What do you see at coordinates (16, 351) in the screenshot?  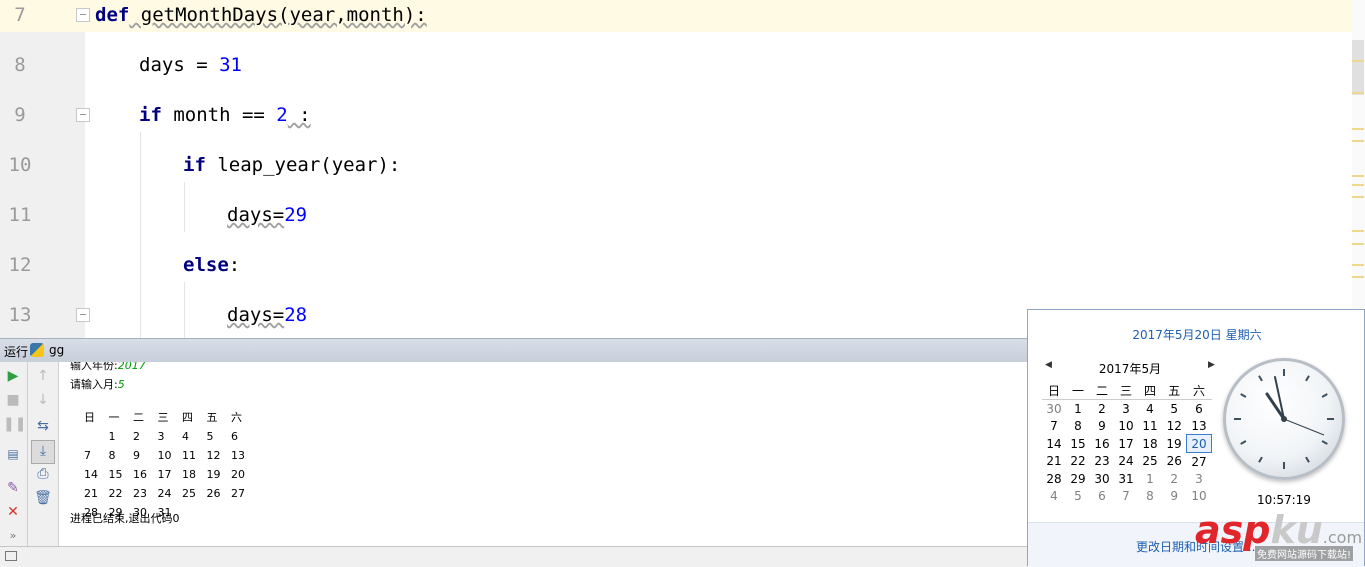 I see `run-tab-label: 运行` at bounding box center [16, 351].